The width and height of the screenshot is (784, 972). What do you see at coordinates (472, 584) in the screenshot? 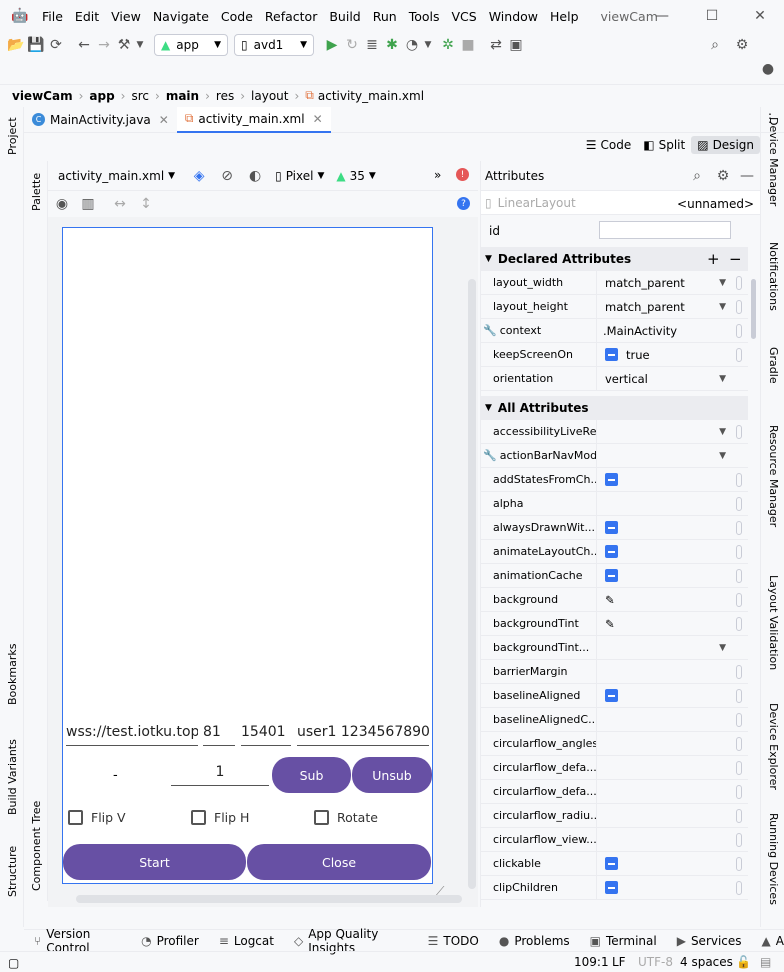
I see `vertical-scrollbar` at bounding box center [472, 584].